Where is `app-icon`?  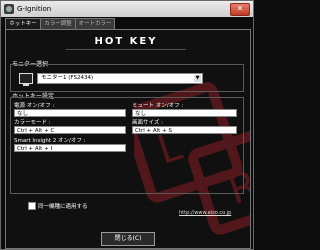 app-icon is located at coordinates (9, 9).